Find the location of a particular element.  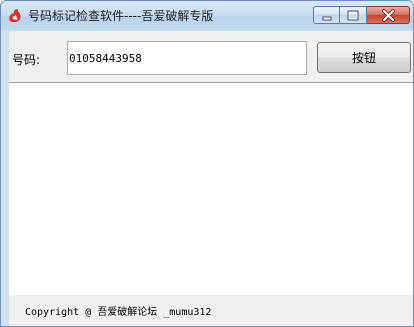

minimize-button is located at coordinates (326, 15).